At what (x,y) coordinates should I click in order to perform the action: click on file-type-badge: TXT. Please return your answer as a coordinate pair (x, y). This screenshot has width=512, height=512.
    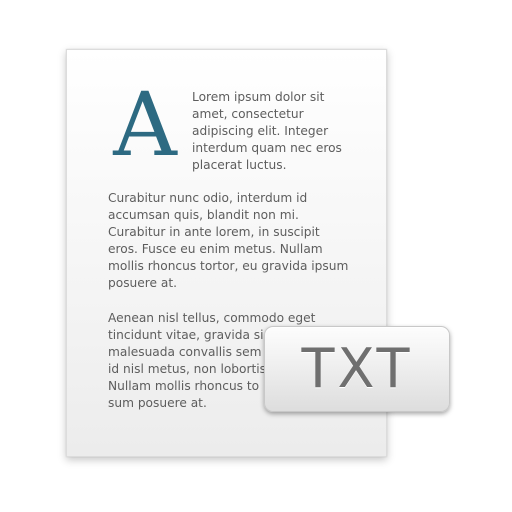
    Looking at the image, I should click on (357, 369).